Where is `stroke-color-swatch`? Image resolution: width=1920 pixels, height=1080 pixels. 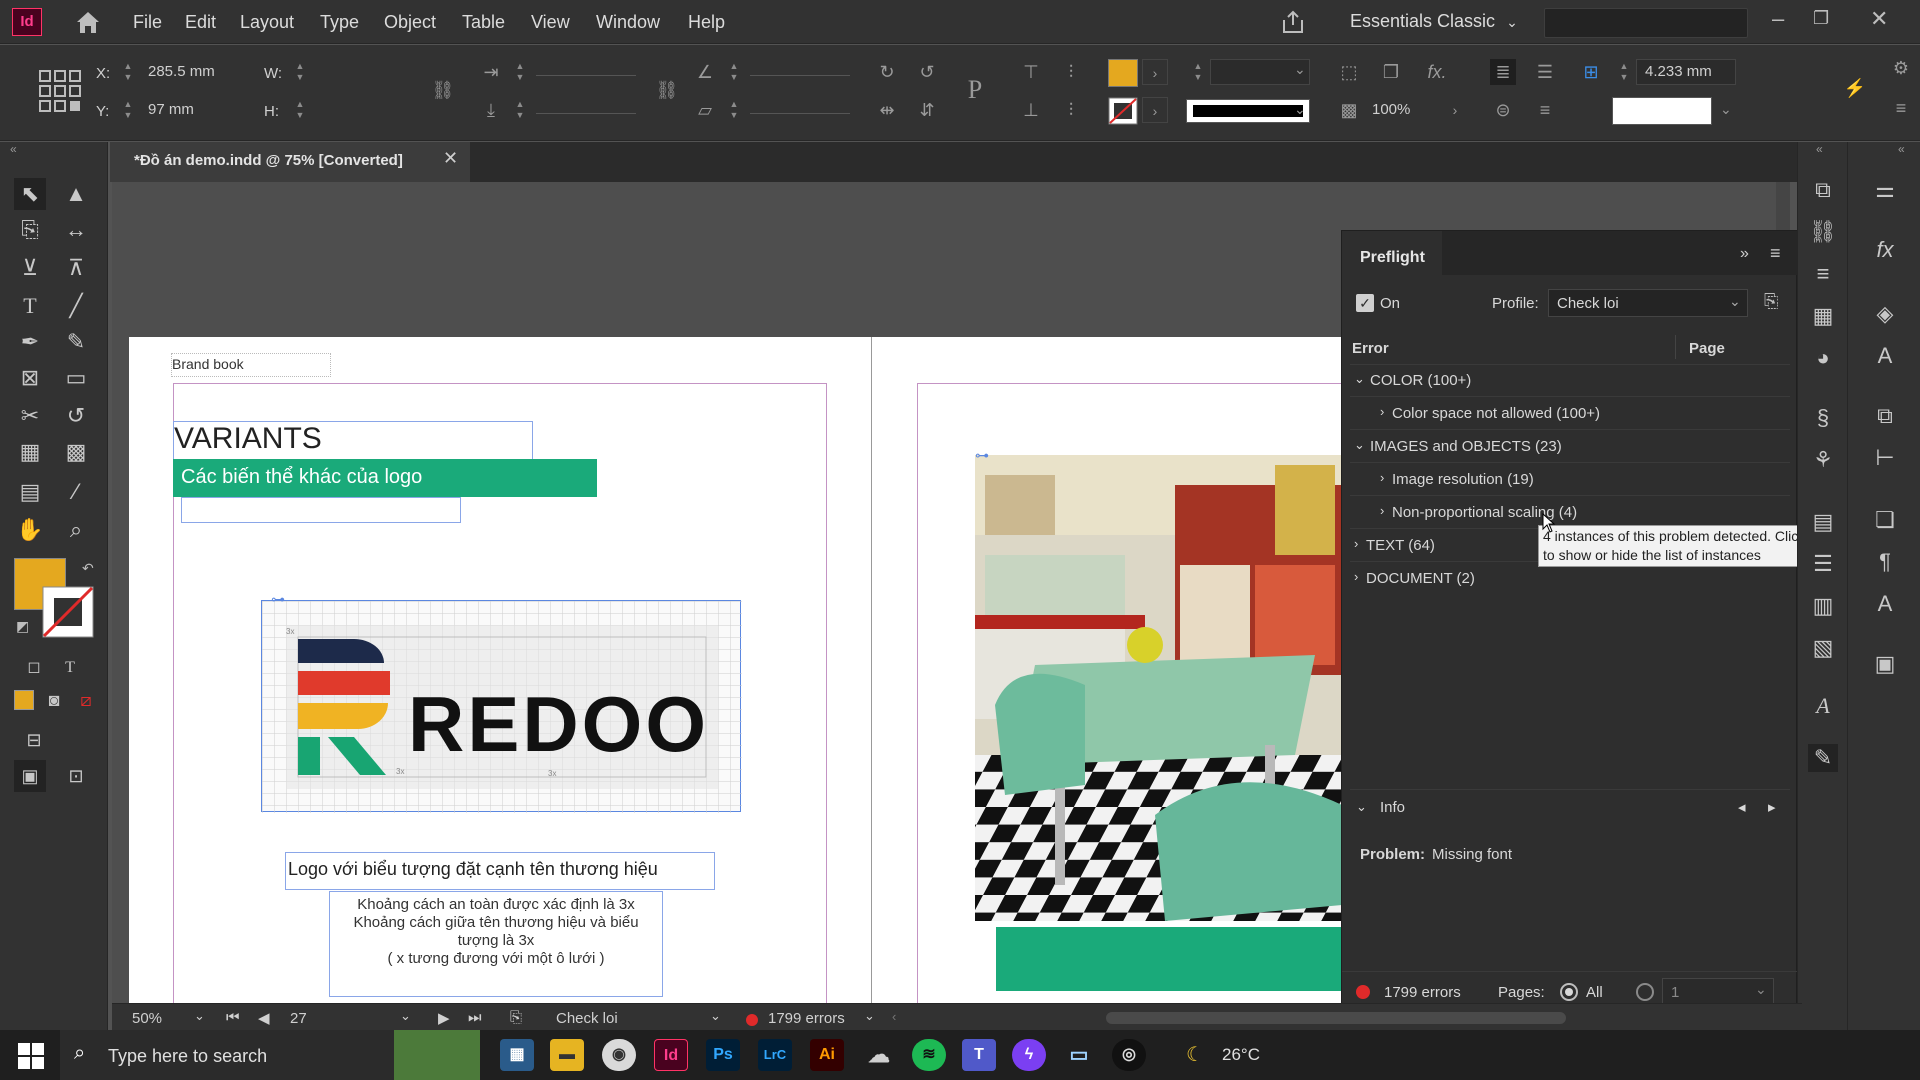
stroke-color-swatch is located at coordinates (68, 612).